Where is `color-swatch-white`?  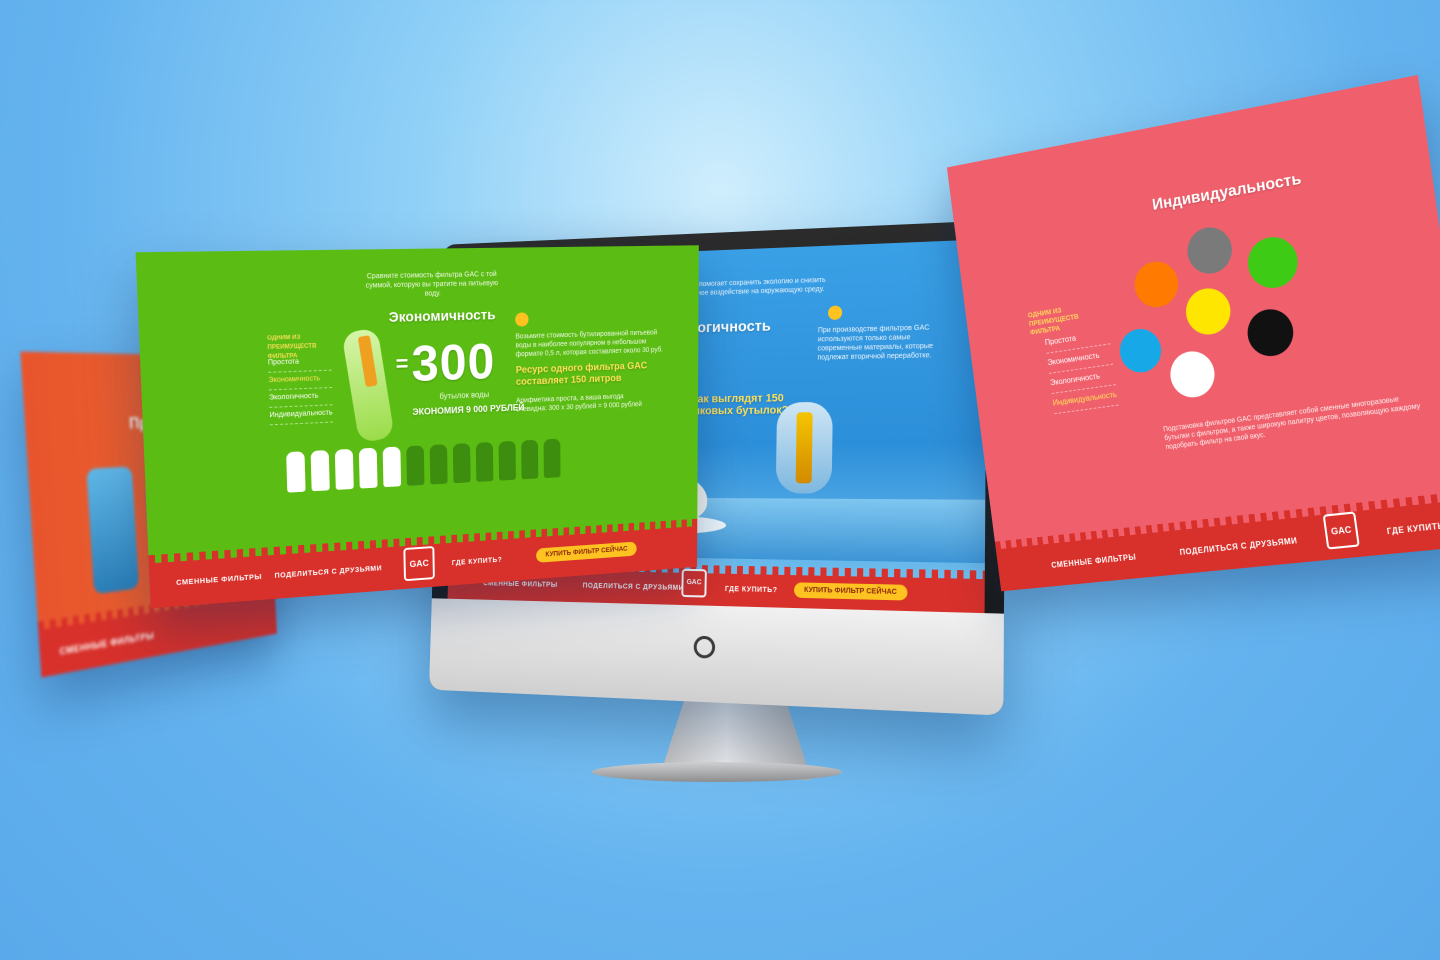
color-swatch-white is located at coordinates (1192, 374).